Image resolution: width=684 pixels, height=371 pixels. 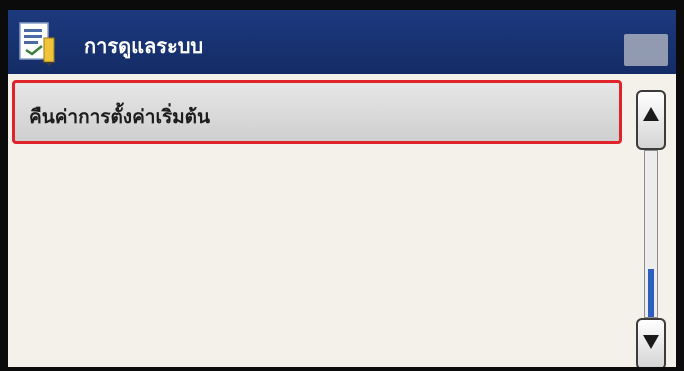 What do you see at coordinates (144, 46) in the screenshot?
I see `page-title: การดูแลระบบ` at bounding box center [144, 46].